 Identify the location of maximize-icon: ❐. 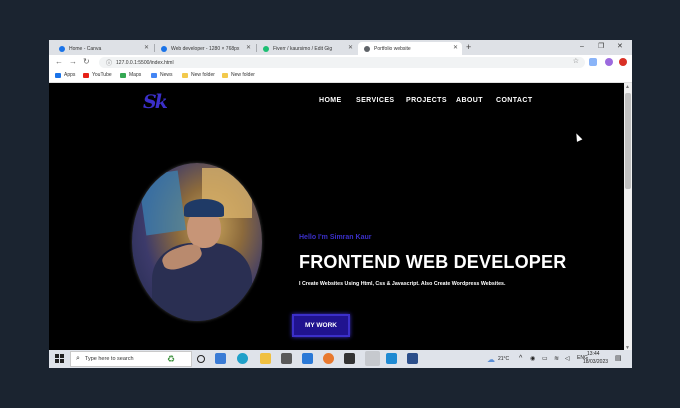
(601, 47).